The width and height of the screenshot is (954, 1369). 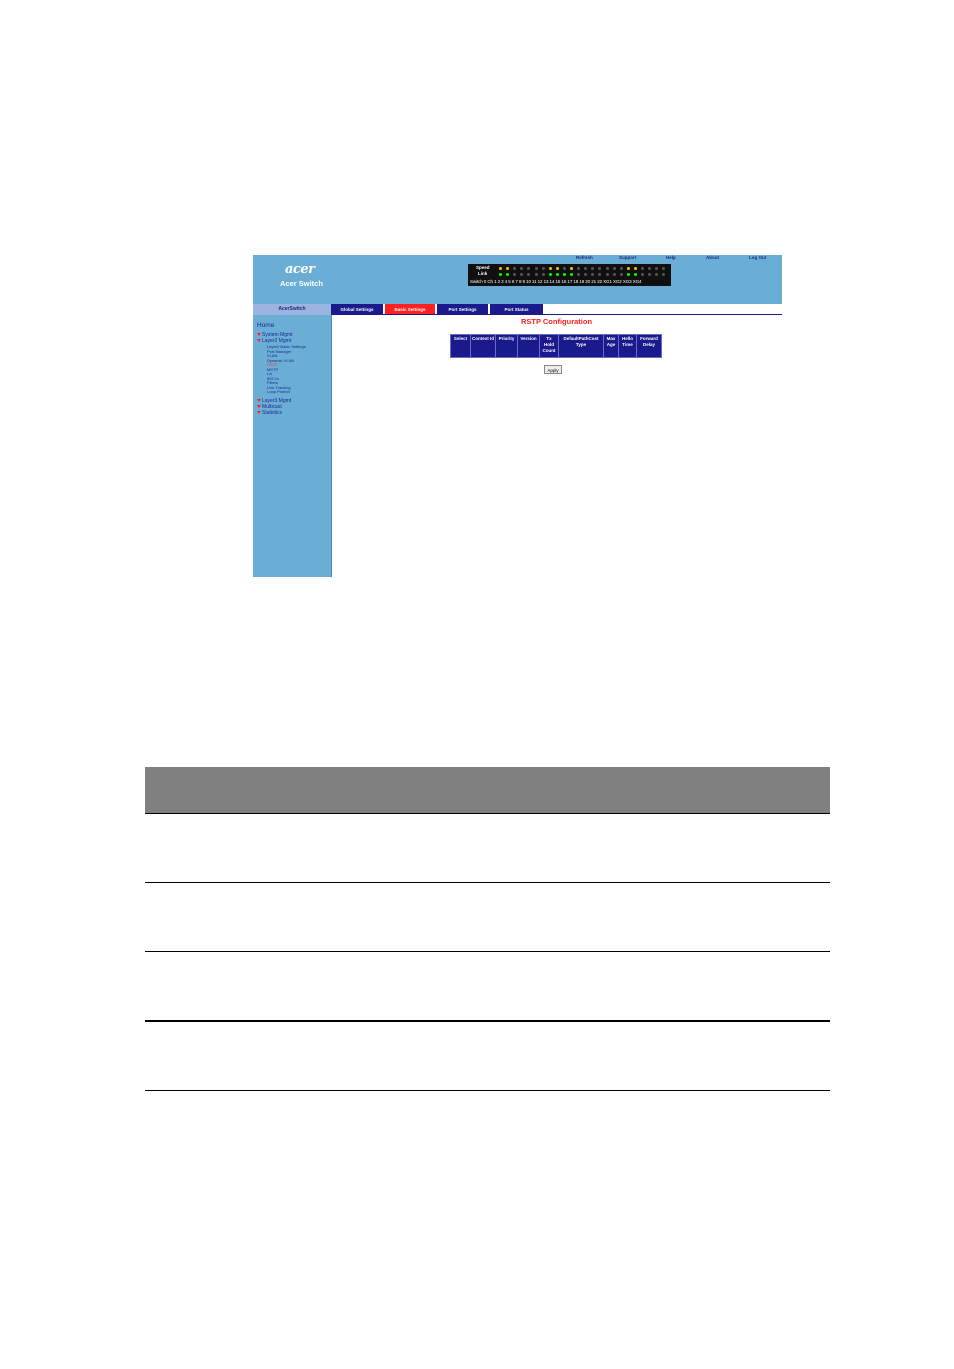 What do you see at coordinates (483, 346) in the screenshot?
I see `col-context-id: Context Id` at bounding box center [483, 346].